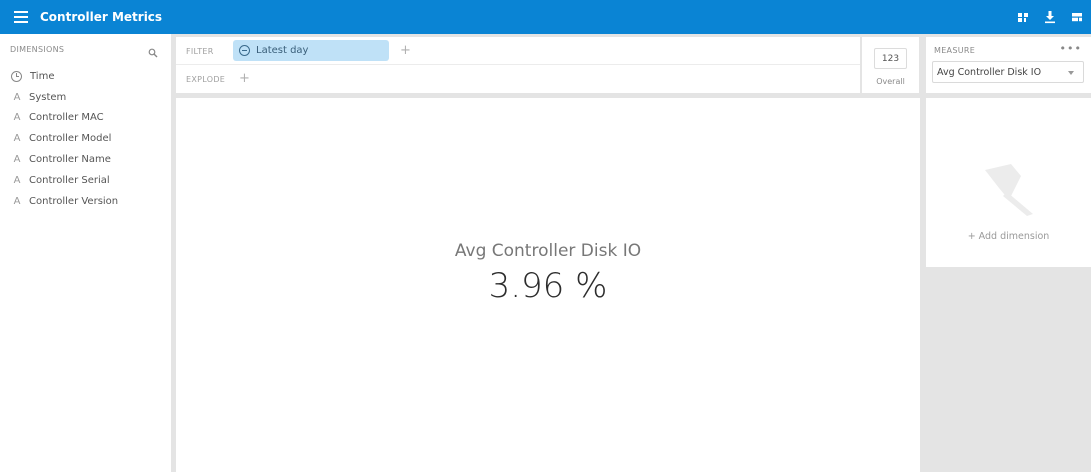 This screenshot has width=1091, height=472. Describe the element at coordinates (153, 50) in the screenshot. I see `search-icon` at that location.